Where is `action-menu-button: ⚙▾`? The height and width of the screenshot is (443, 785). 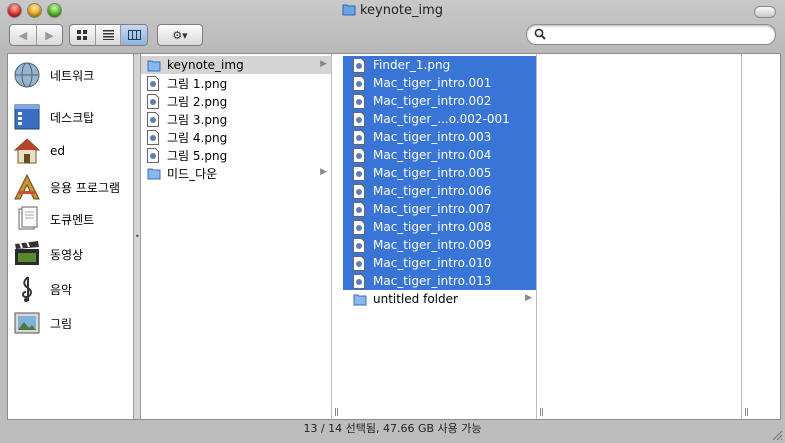 action-menu-button: ⚙▾ is located at coordinates (180, 35).